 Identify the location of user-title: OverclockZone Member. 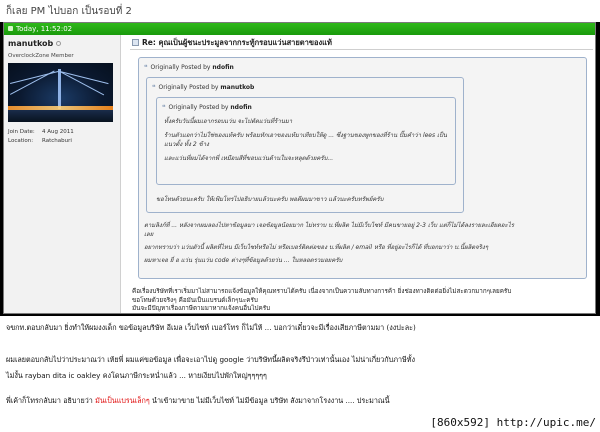
(41, 56).